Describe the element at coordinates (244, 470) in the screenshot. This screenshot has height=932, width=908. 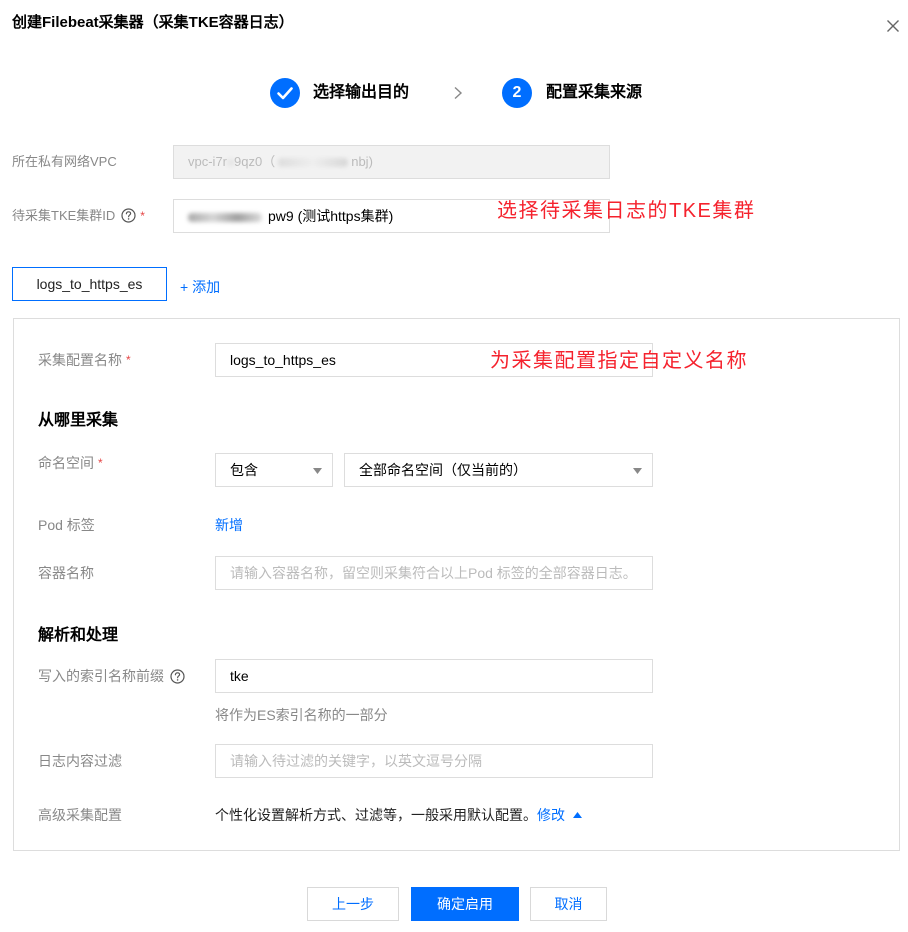
I see `namespace-mode-value: 包含` at that location.